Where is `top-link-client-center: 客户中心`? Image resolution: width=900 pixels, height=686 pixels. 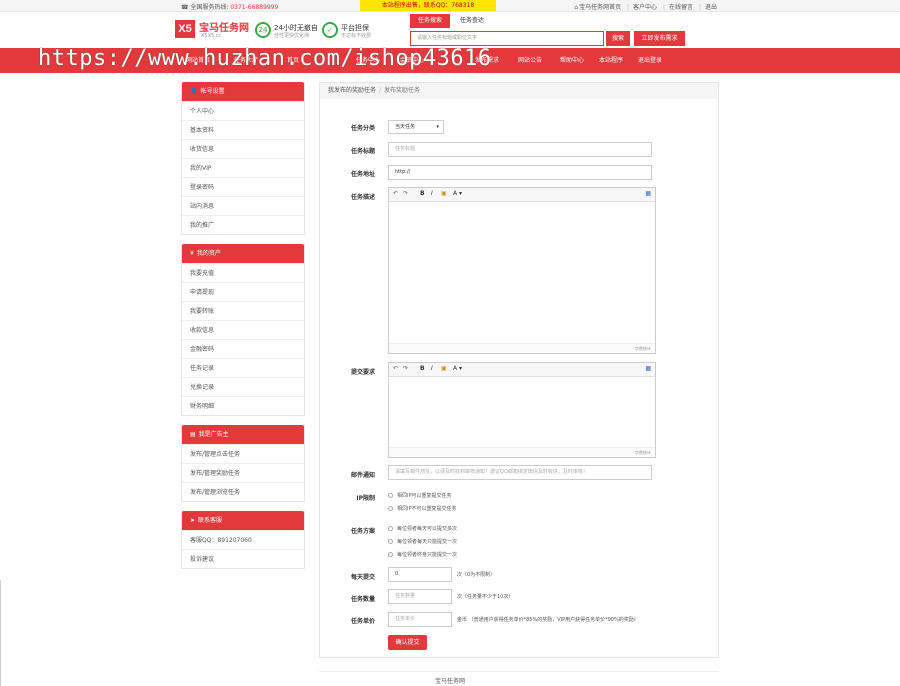 top-link-client-center: 客户中心 is located at coordinates (645, 7).